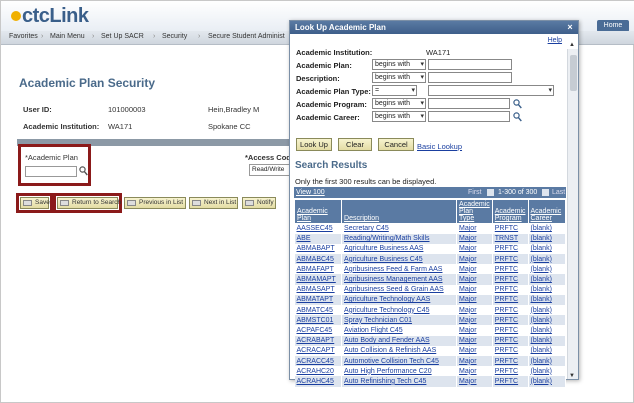  I want to click on cell-plan: ACRABAPT, so click(318, 340).